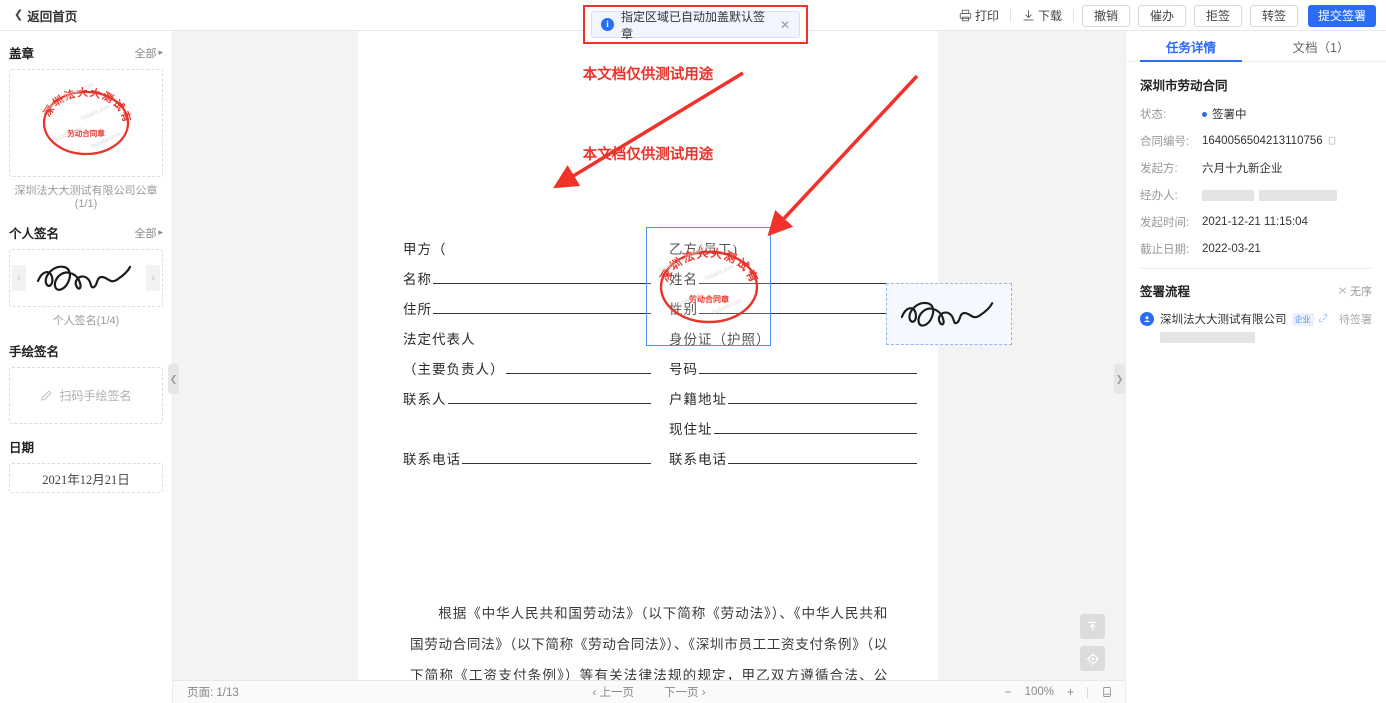  What do you see at coordinates (1204, 114) in the screenshot?
I see `status-dot-icon` at bounding box center [1204, 114].